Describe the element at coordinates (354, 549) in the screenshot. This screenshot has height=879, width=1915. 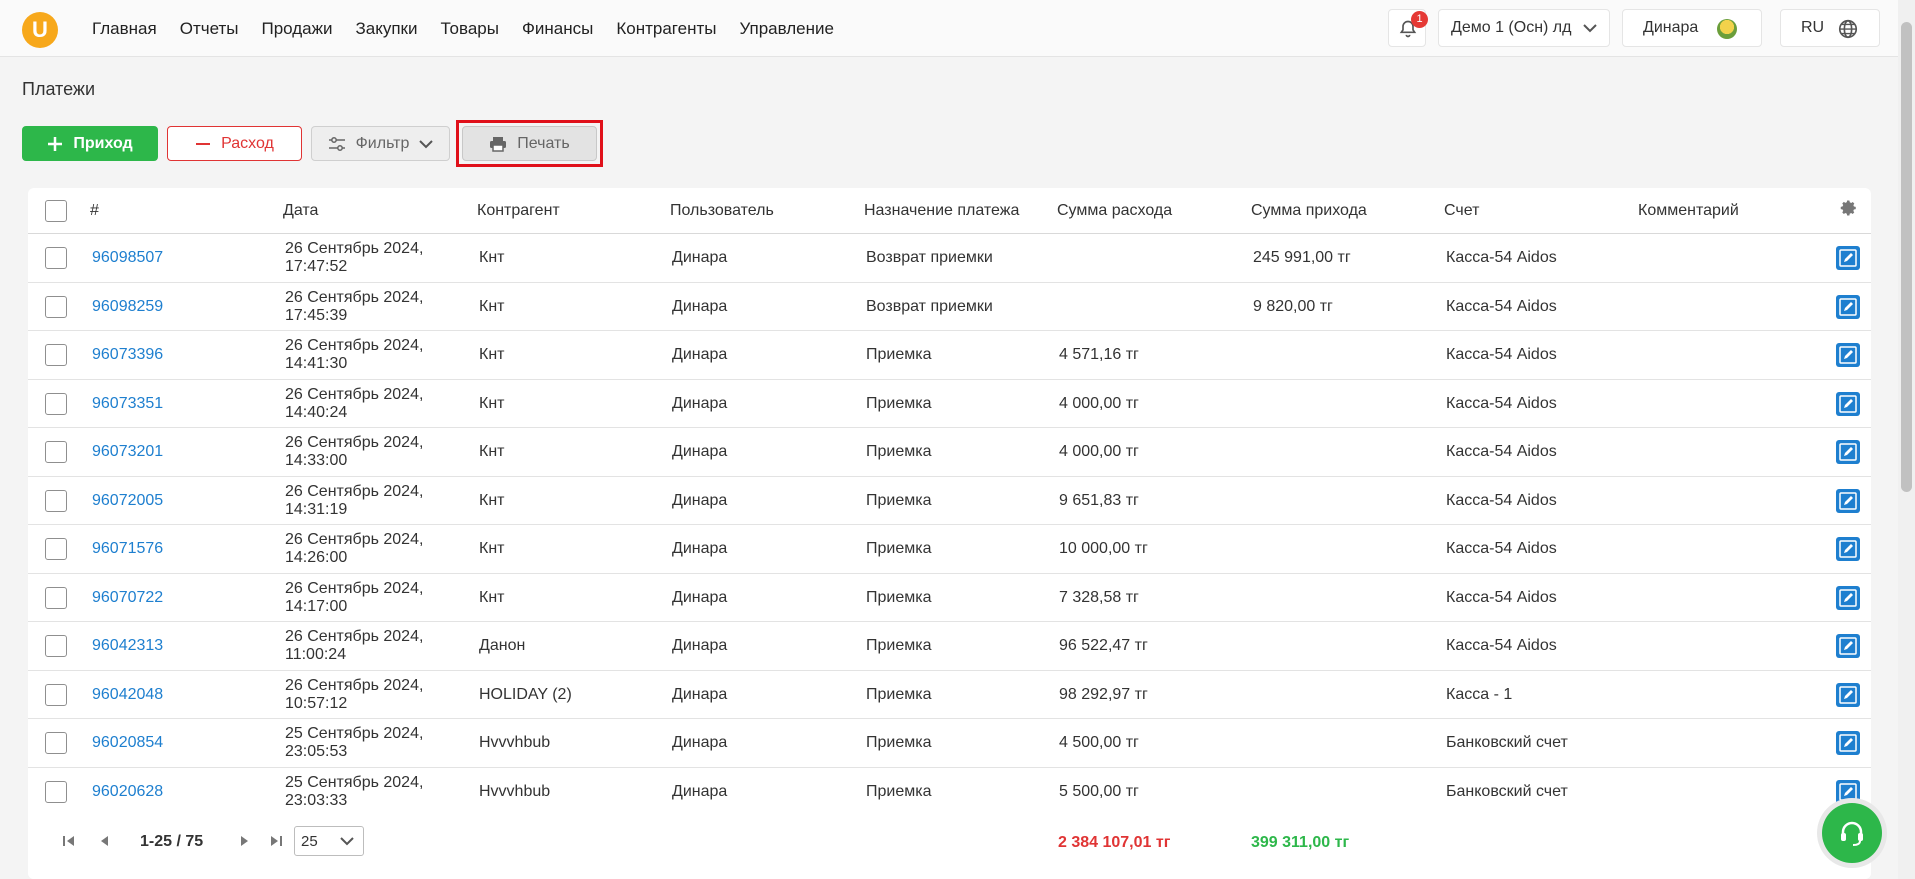
I see `payment-date: 26 Сентябрь 2024, 14:26:00` at that location.